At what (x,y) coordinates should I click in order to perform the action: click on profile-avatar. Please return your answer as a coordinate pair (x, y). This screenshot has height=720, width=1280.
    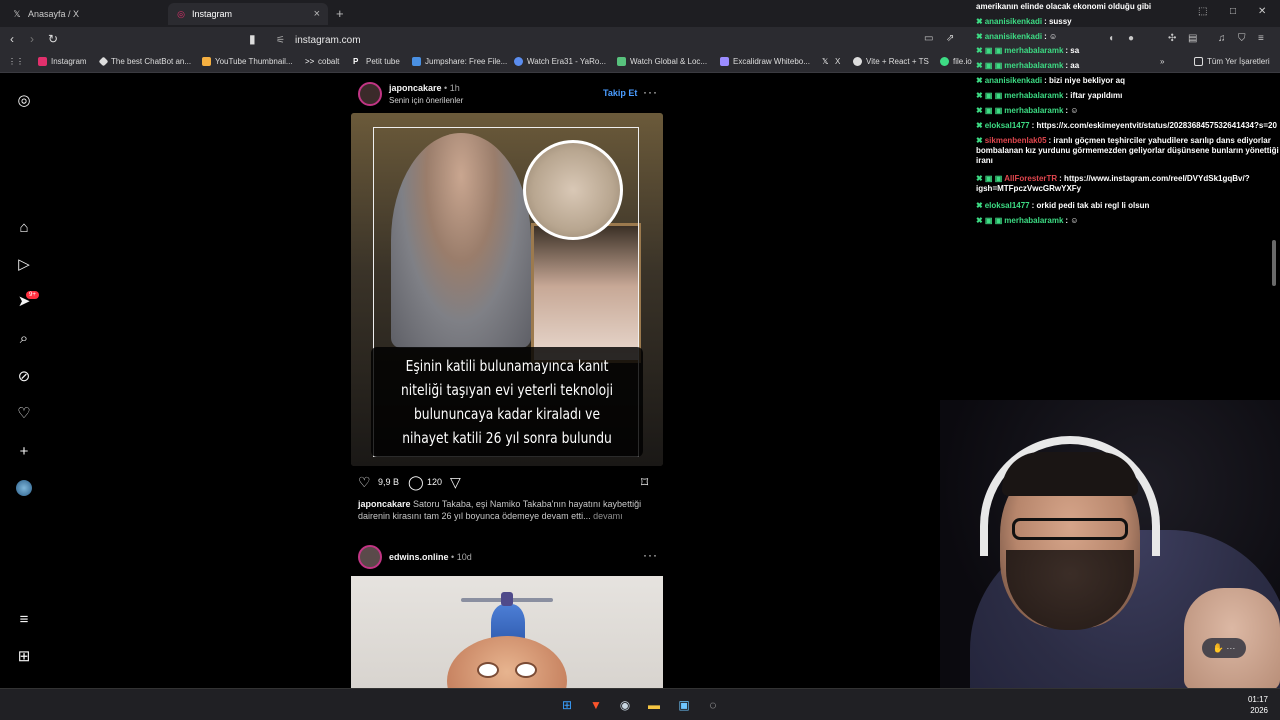
    Looking at the image, I should click on (24, 488).